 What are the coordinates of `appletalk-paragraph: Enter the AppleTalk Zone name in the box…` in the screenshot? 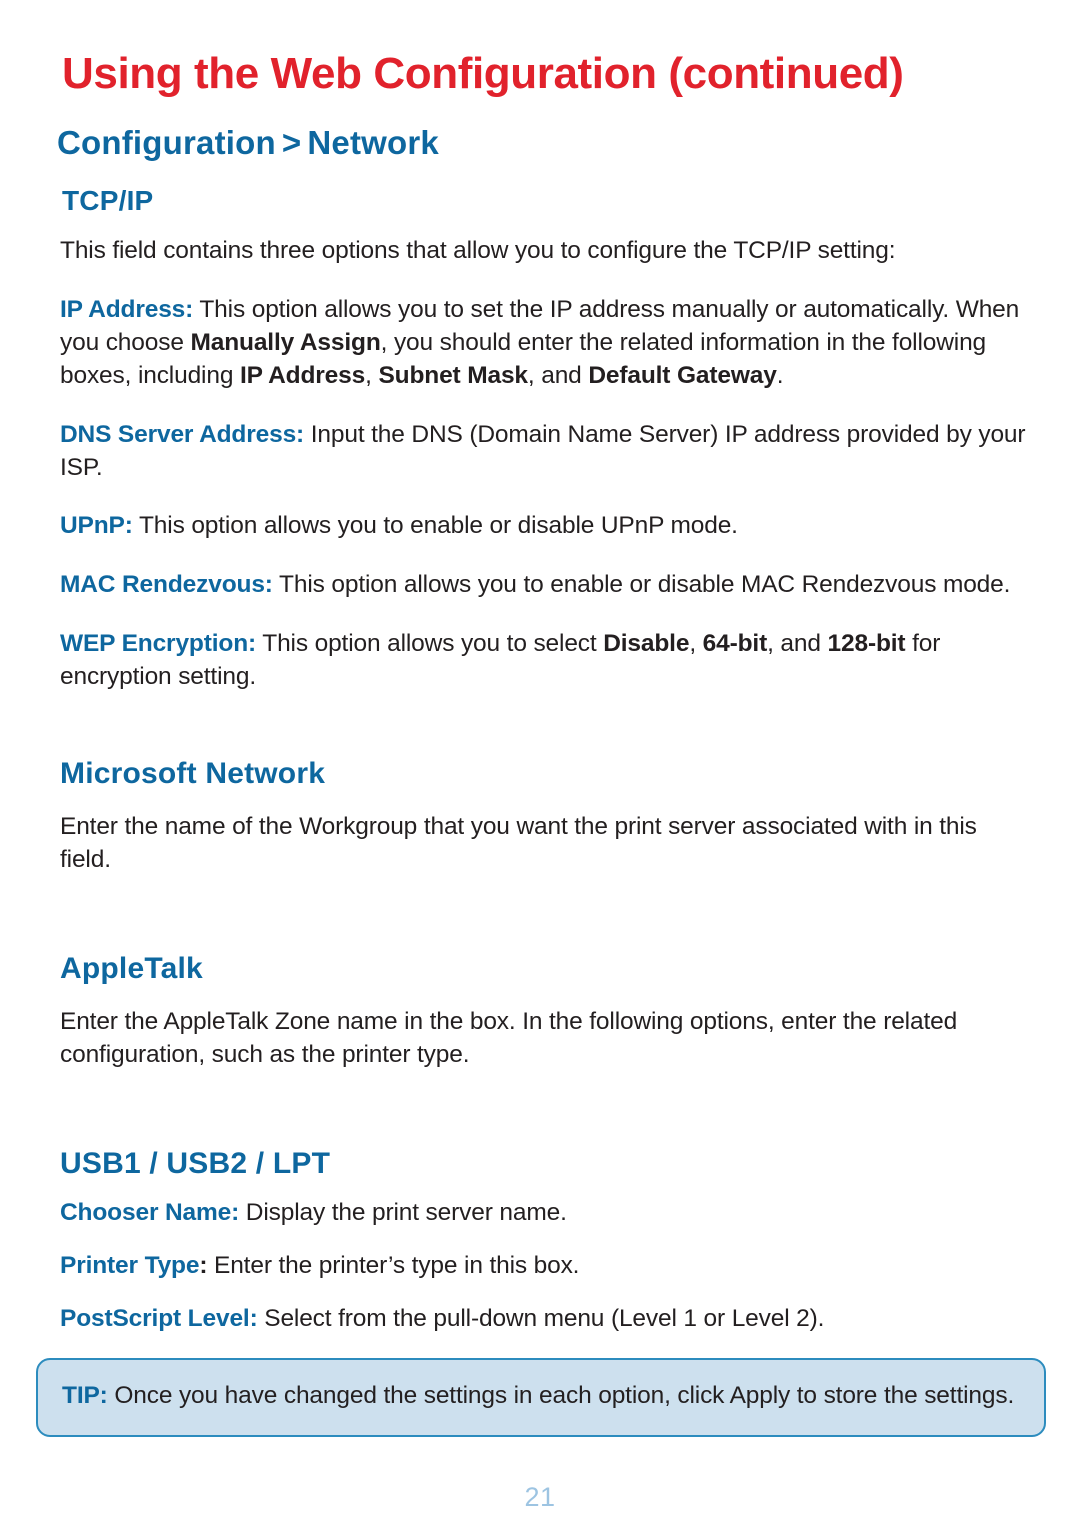 It's located at (509, 1038).